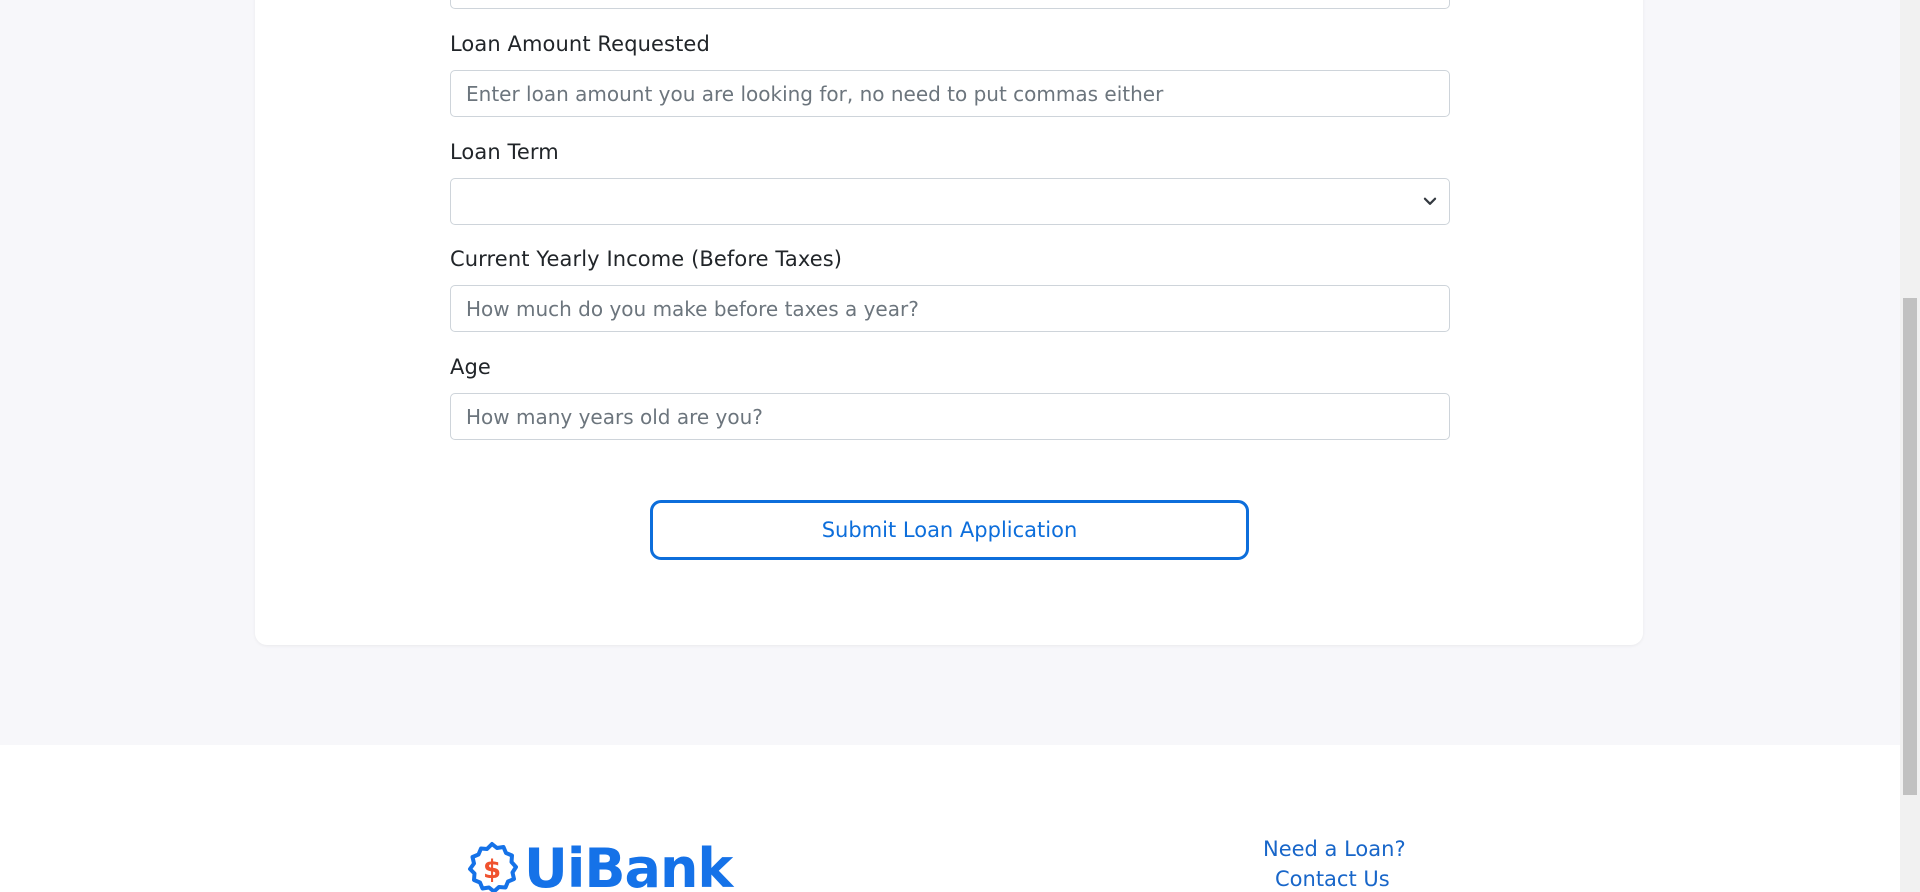 The image size is (1920, 892). What do you see at coordinates (950, 93) in the screenshot?
I see `loan-amount-input` at bounding box center [950, 93].